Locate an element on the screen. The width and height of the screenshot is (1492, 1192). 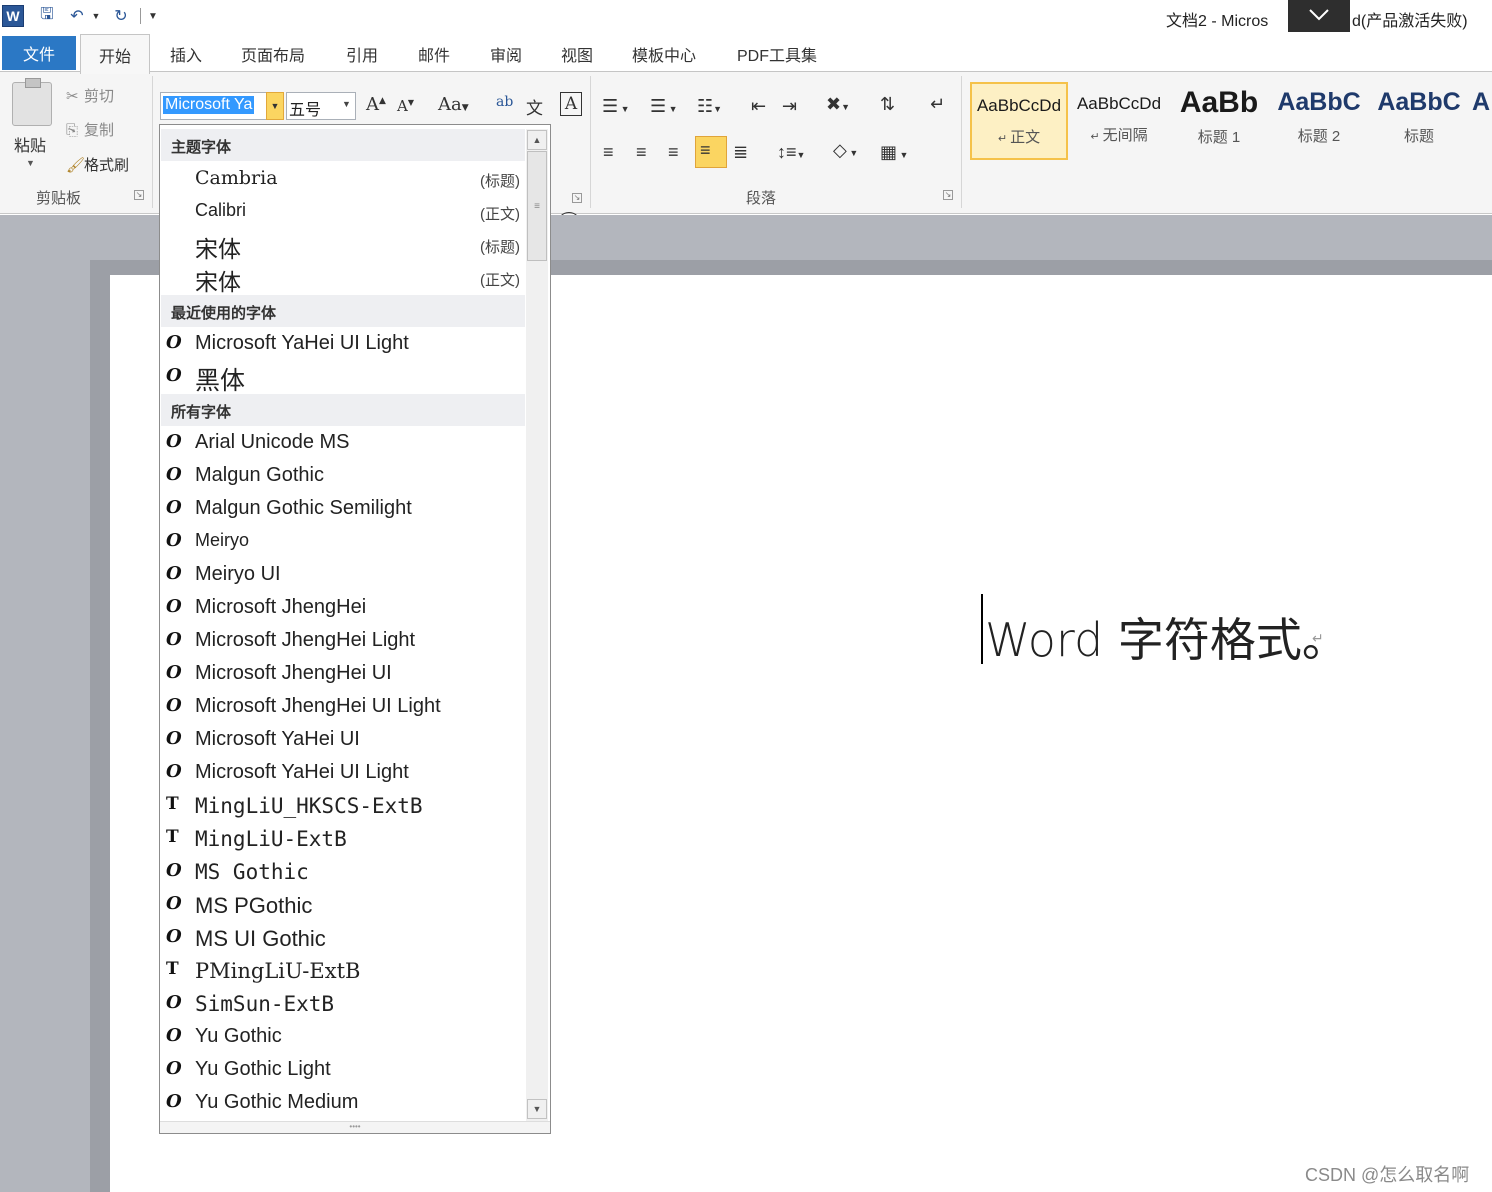
scrollbar-thumb: ≡ is located at coordinates (537, 206).